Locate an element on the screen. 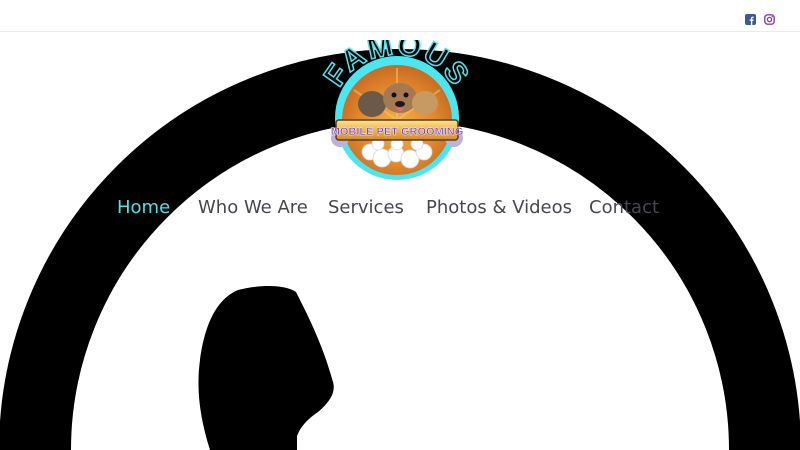 The height and width of the screenshot is (450, 800). famous-mobile-pet-grooming-logo: MOBILE PET GROOMING FAMOUS is located at coordinates (397, 110).